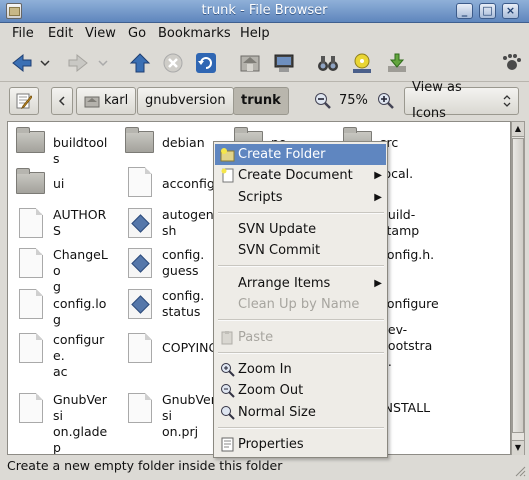  What do you see at coordinates (173, 348) in the screenshot?
I see `file-item-copying: COPYING` at bounding box center [173, 348].